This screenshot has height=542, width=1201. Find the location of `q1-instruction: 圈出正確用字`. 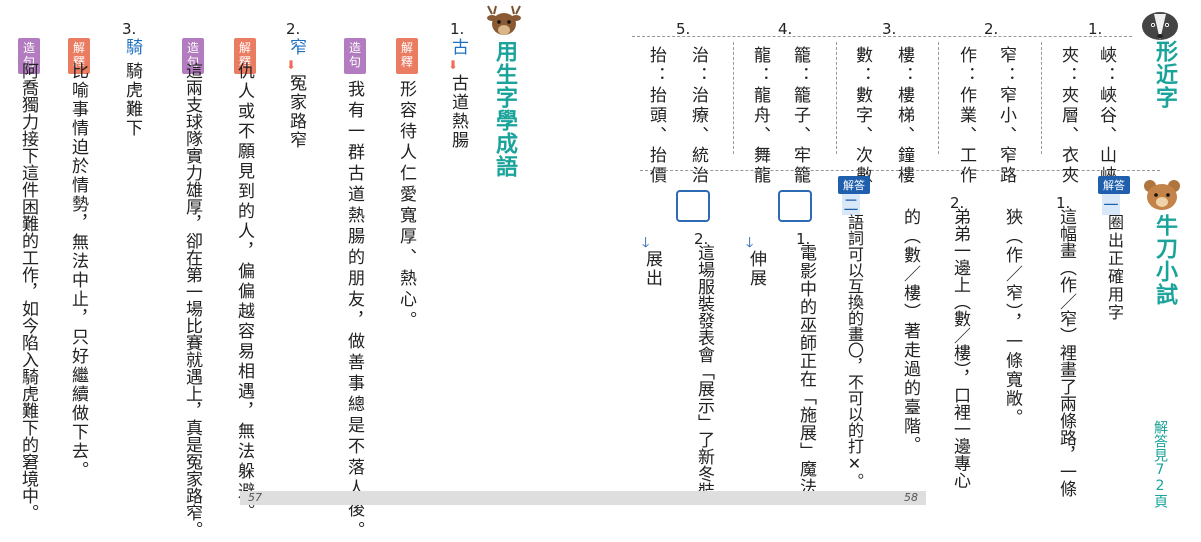

q1-instruction: 圈出正確用字 is located at coordinates (1114, 268).